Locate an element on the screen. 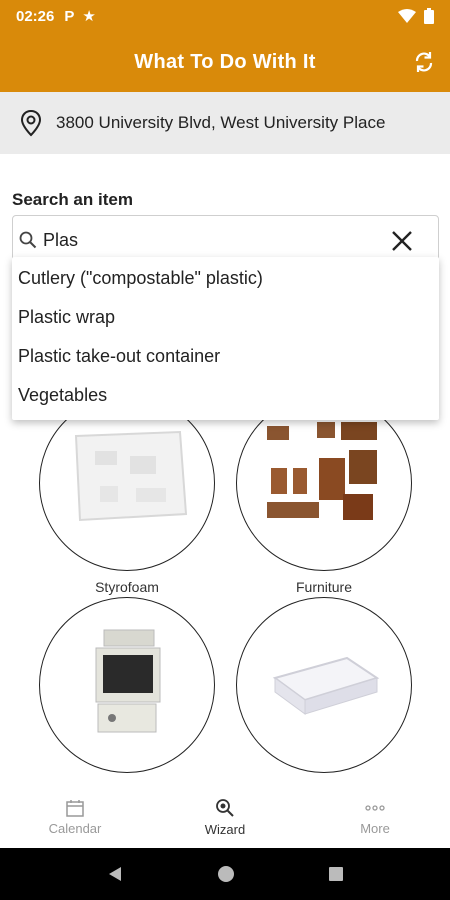  mattress-image is located at coordinates (324, 685).